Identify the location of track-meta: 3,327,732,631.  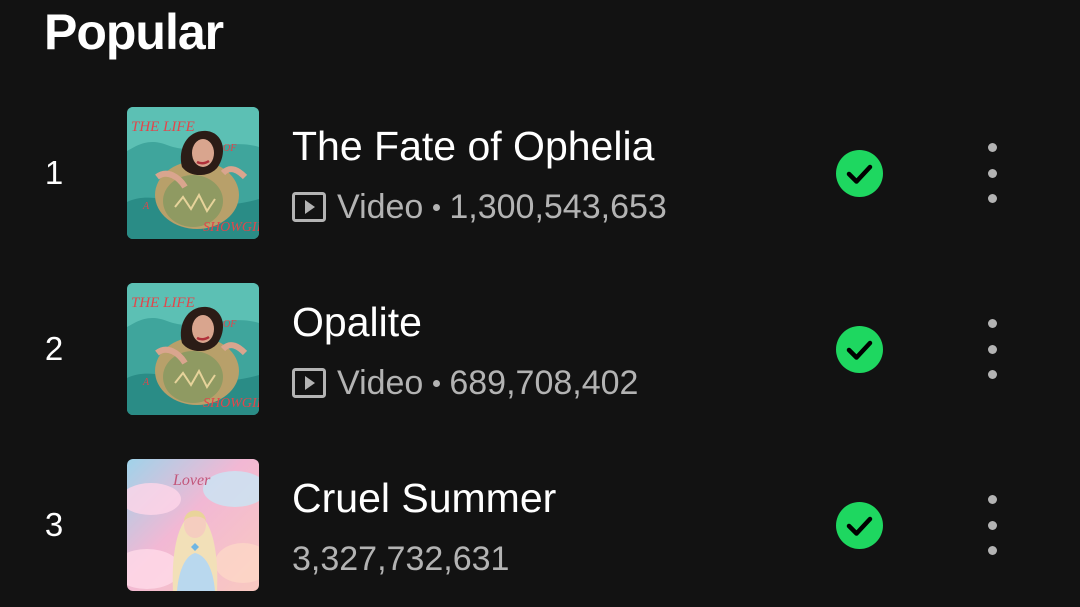
(400, 559).